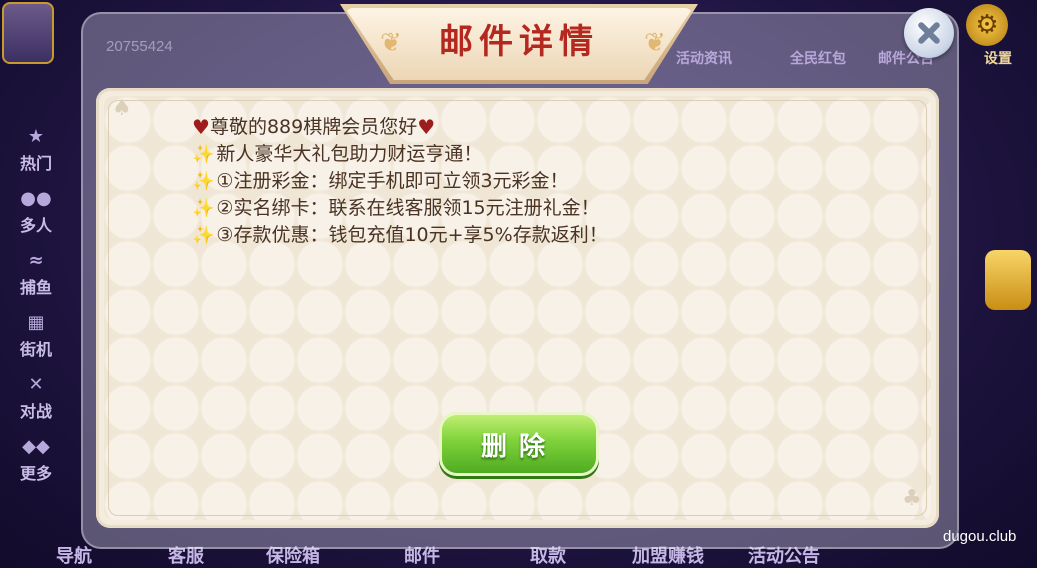 This screenshot has width=1037, height=568. I want to click on side-nav-item-fishing: ≈ 捕鱼, so click(36, 275).